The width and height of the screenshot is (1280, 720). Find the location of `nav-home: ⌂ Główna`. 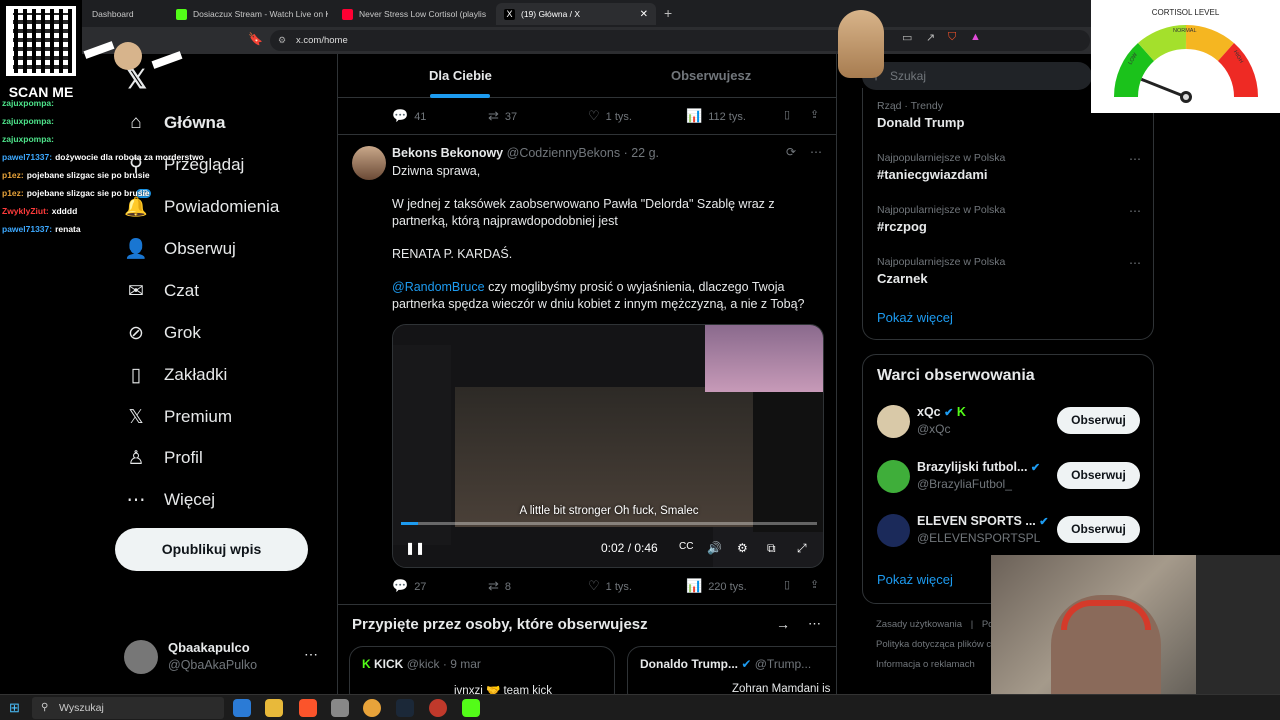

nav-home: ⌂ Główna is located at coordinates (174, 123).